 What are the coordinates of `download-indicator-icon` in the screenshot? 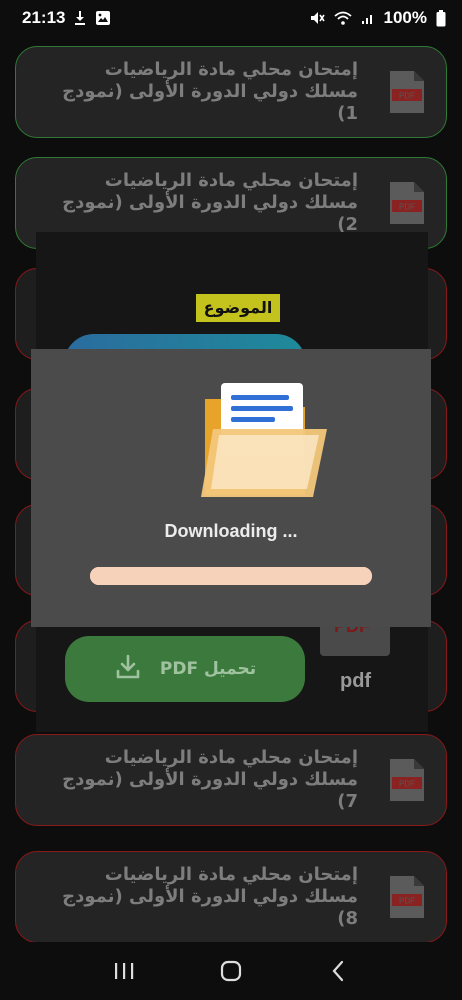 It's located at (80, 18).